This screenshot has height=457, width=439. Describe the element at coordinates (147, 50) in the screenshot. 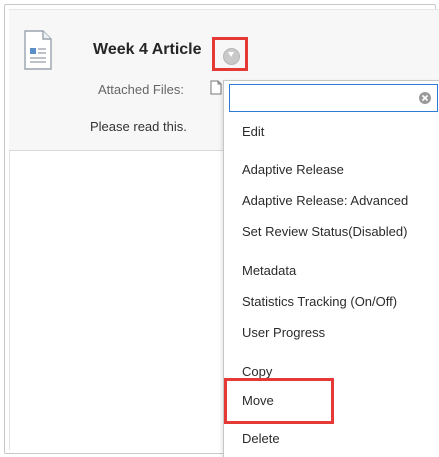

I see `item-title: Week 4 Article` at that location.